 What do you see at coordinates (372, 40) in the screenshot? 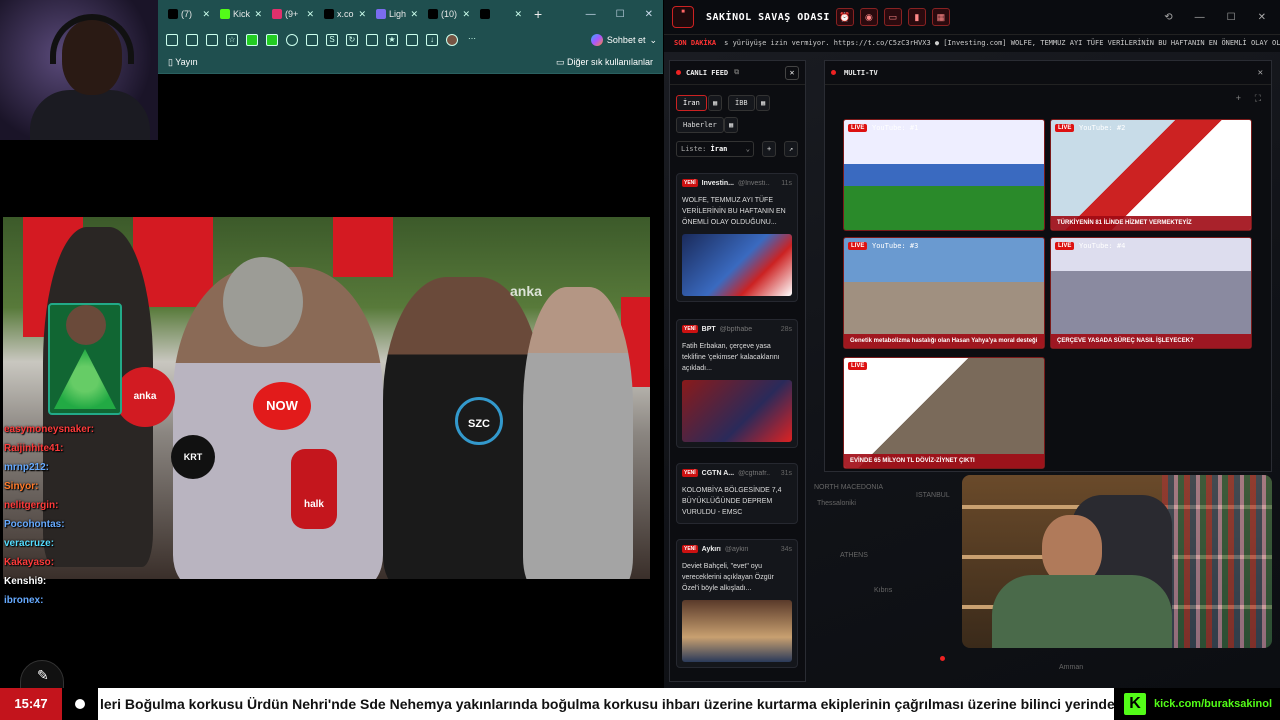
I see `split-screen-icon` at bounding box center [372, 40].